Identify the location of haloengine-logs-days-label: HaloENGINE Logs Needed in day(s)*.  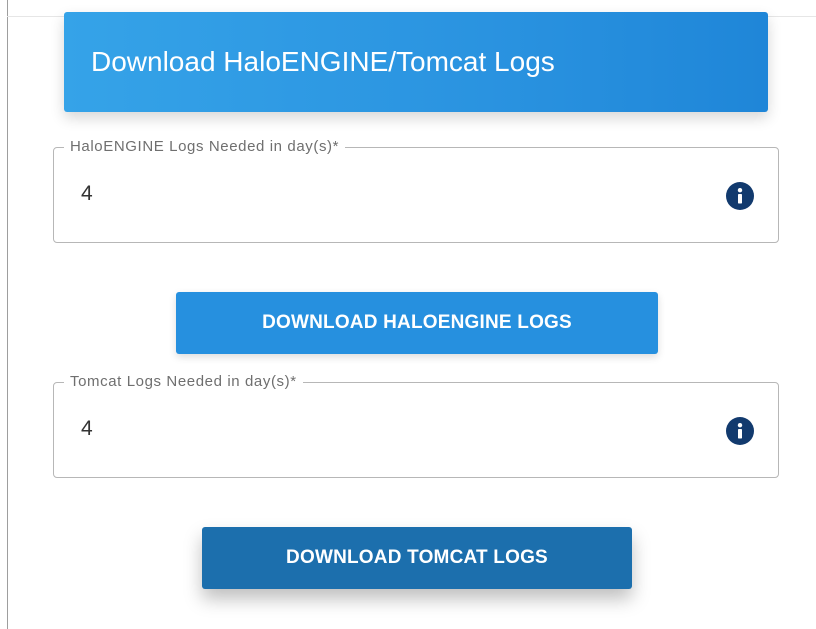
(205, 147).